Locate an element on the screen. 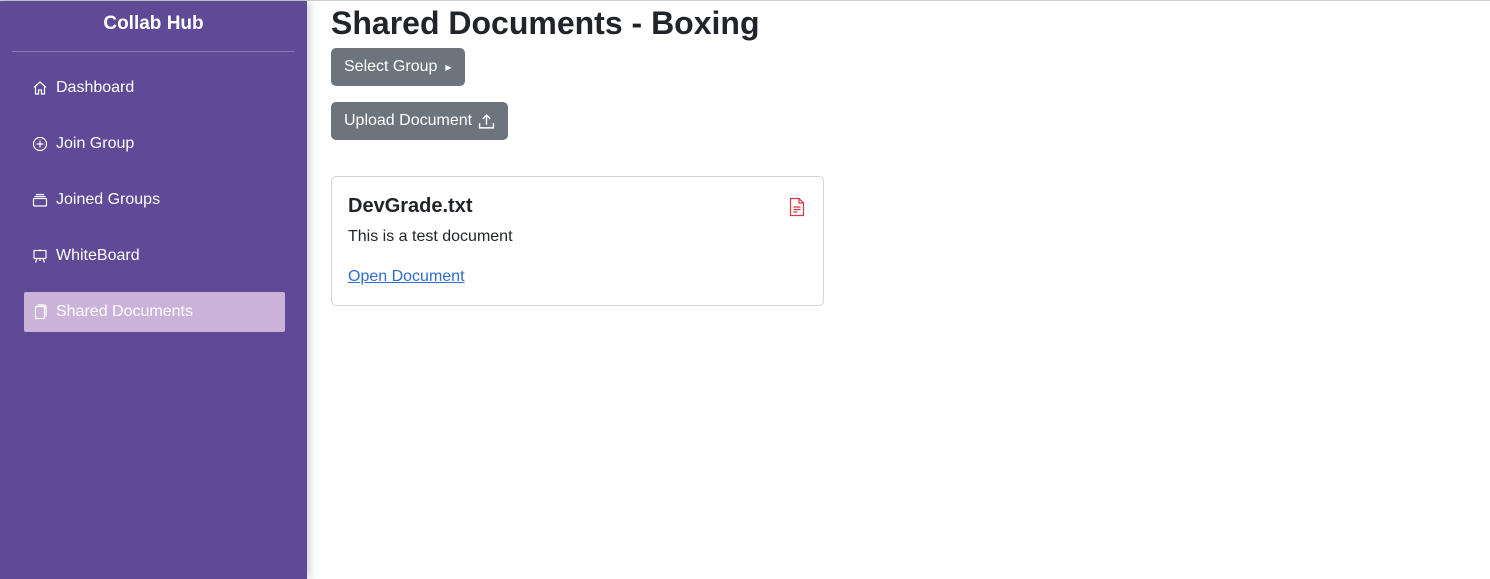  file-text-icon is located at coordinates (797, 207).